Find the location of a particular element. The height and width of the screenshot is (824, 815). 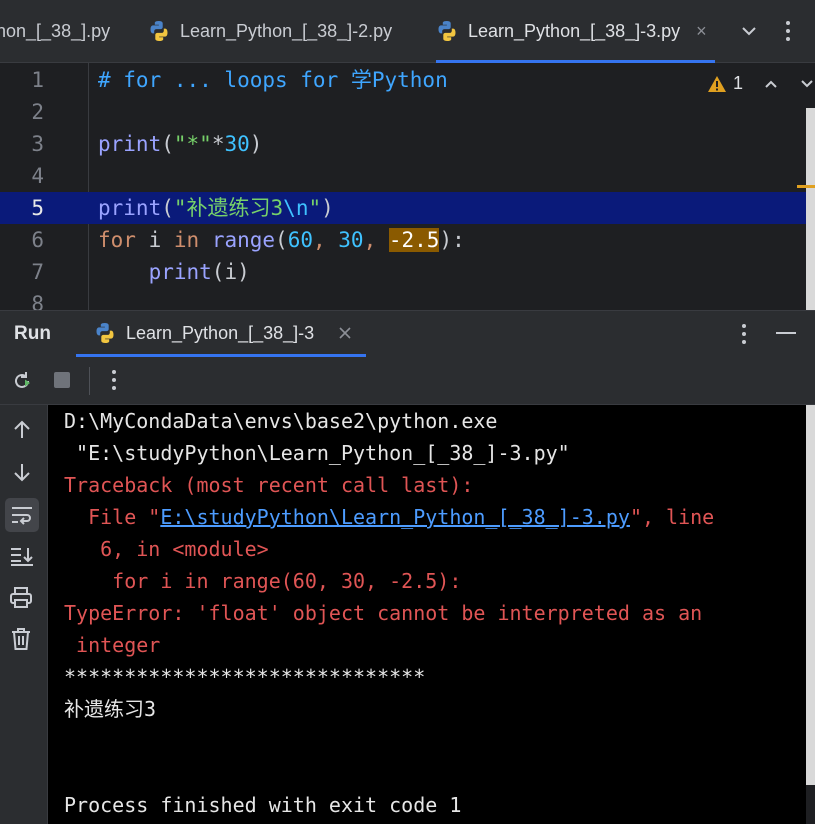

console-error-line: Traceback (most recent call last): is located at coordinates (269, 485).